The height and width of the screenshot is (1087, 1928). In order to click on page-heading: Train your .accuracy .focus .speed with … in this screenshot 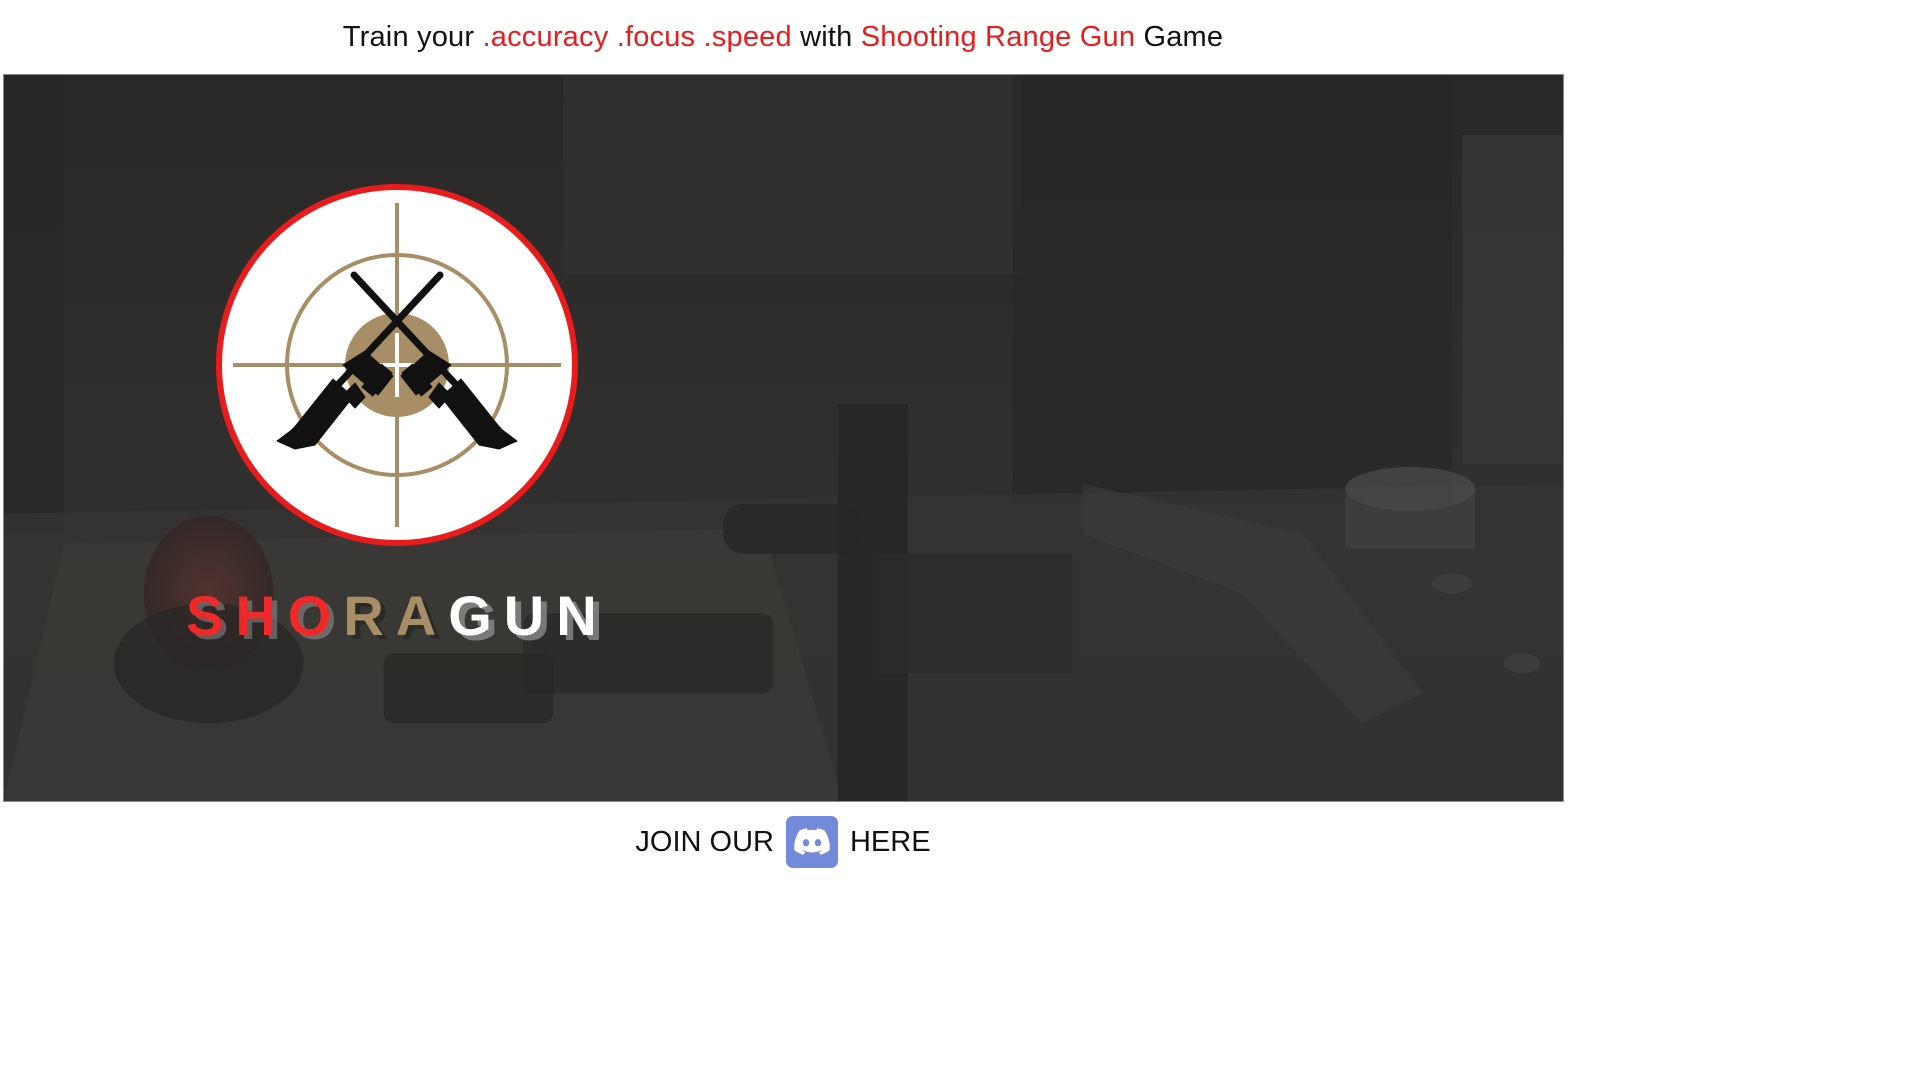, I will do `click(783, 37)`.